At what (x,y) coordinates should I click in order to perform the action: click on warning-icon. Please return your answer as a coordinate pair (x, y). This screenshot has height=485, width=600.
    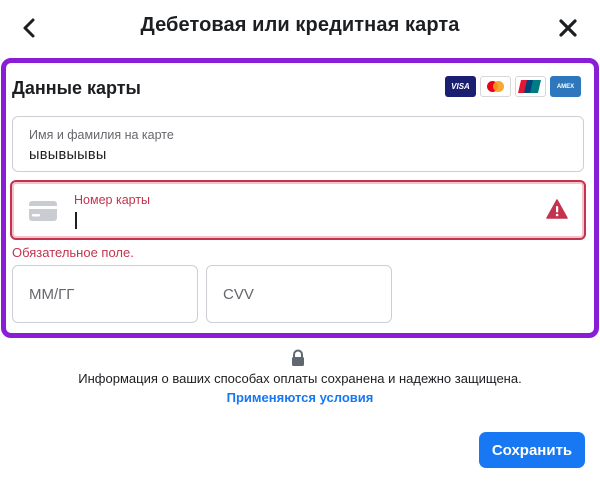
    Looking at the image, I should click on (557, 209).